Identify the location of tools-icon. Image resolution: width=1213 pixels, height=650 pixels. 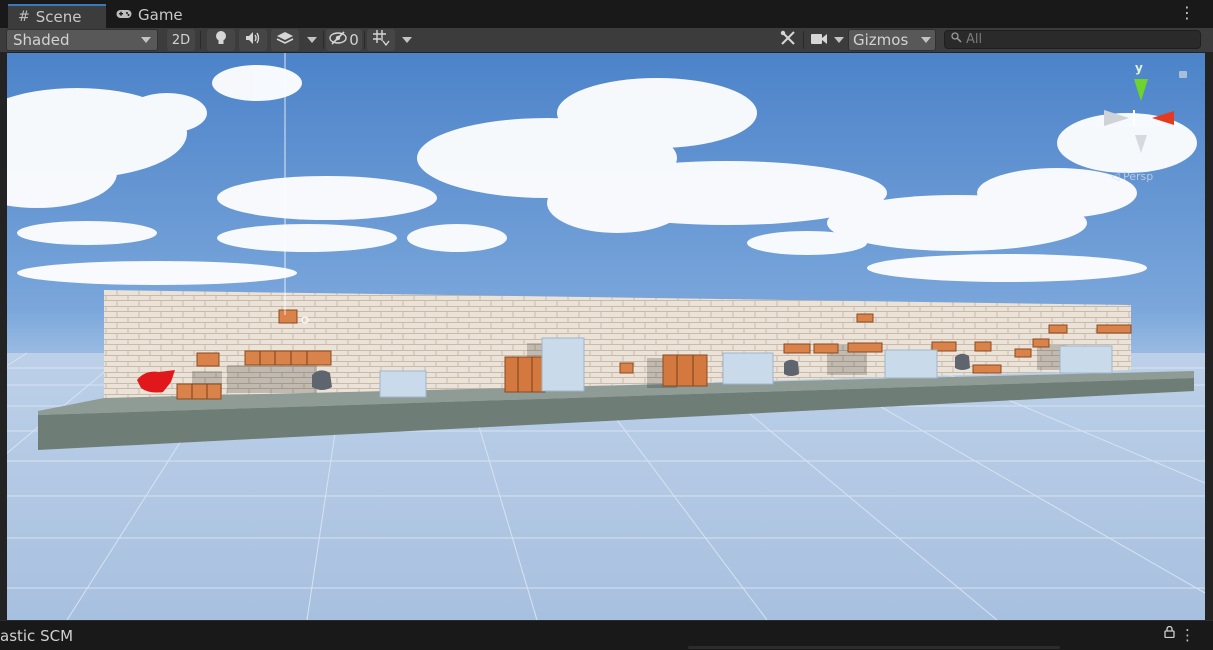
(788, 40).